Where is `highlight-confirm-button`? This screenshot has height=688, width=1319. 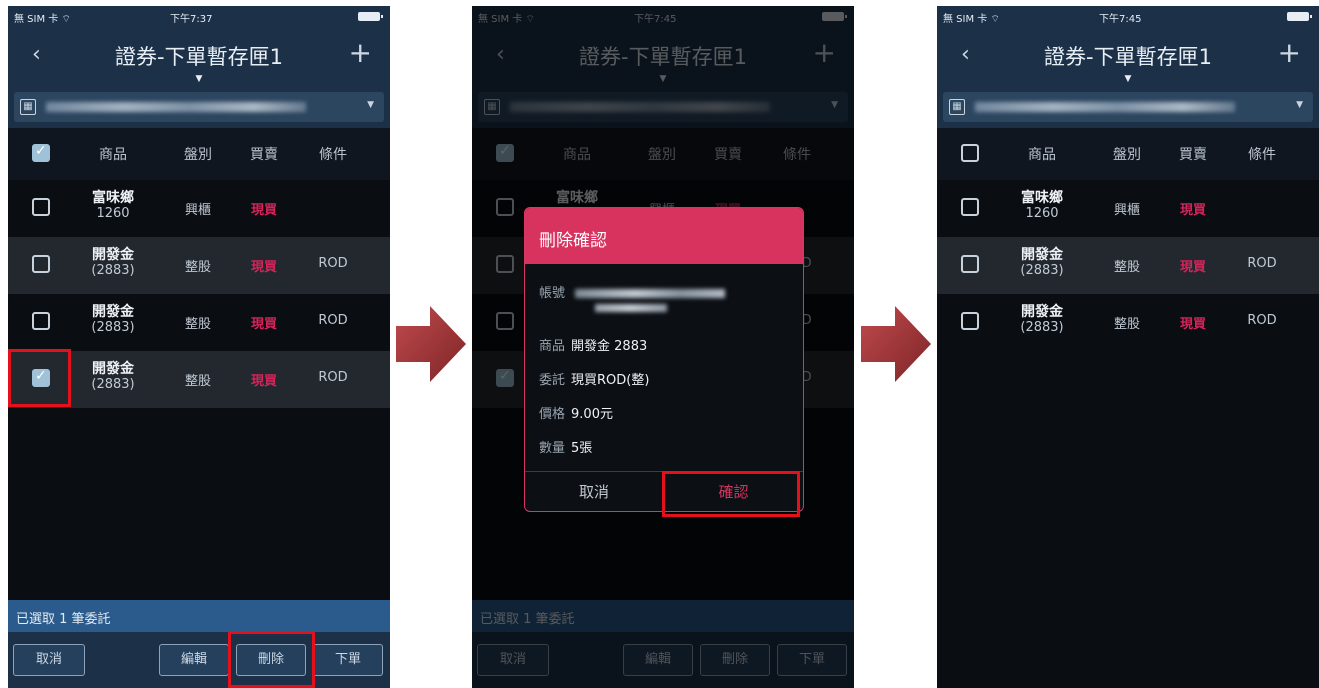
highlight-confirm-button is located at coordinates (731, 494).